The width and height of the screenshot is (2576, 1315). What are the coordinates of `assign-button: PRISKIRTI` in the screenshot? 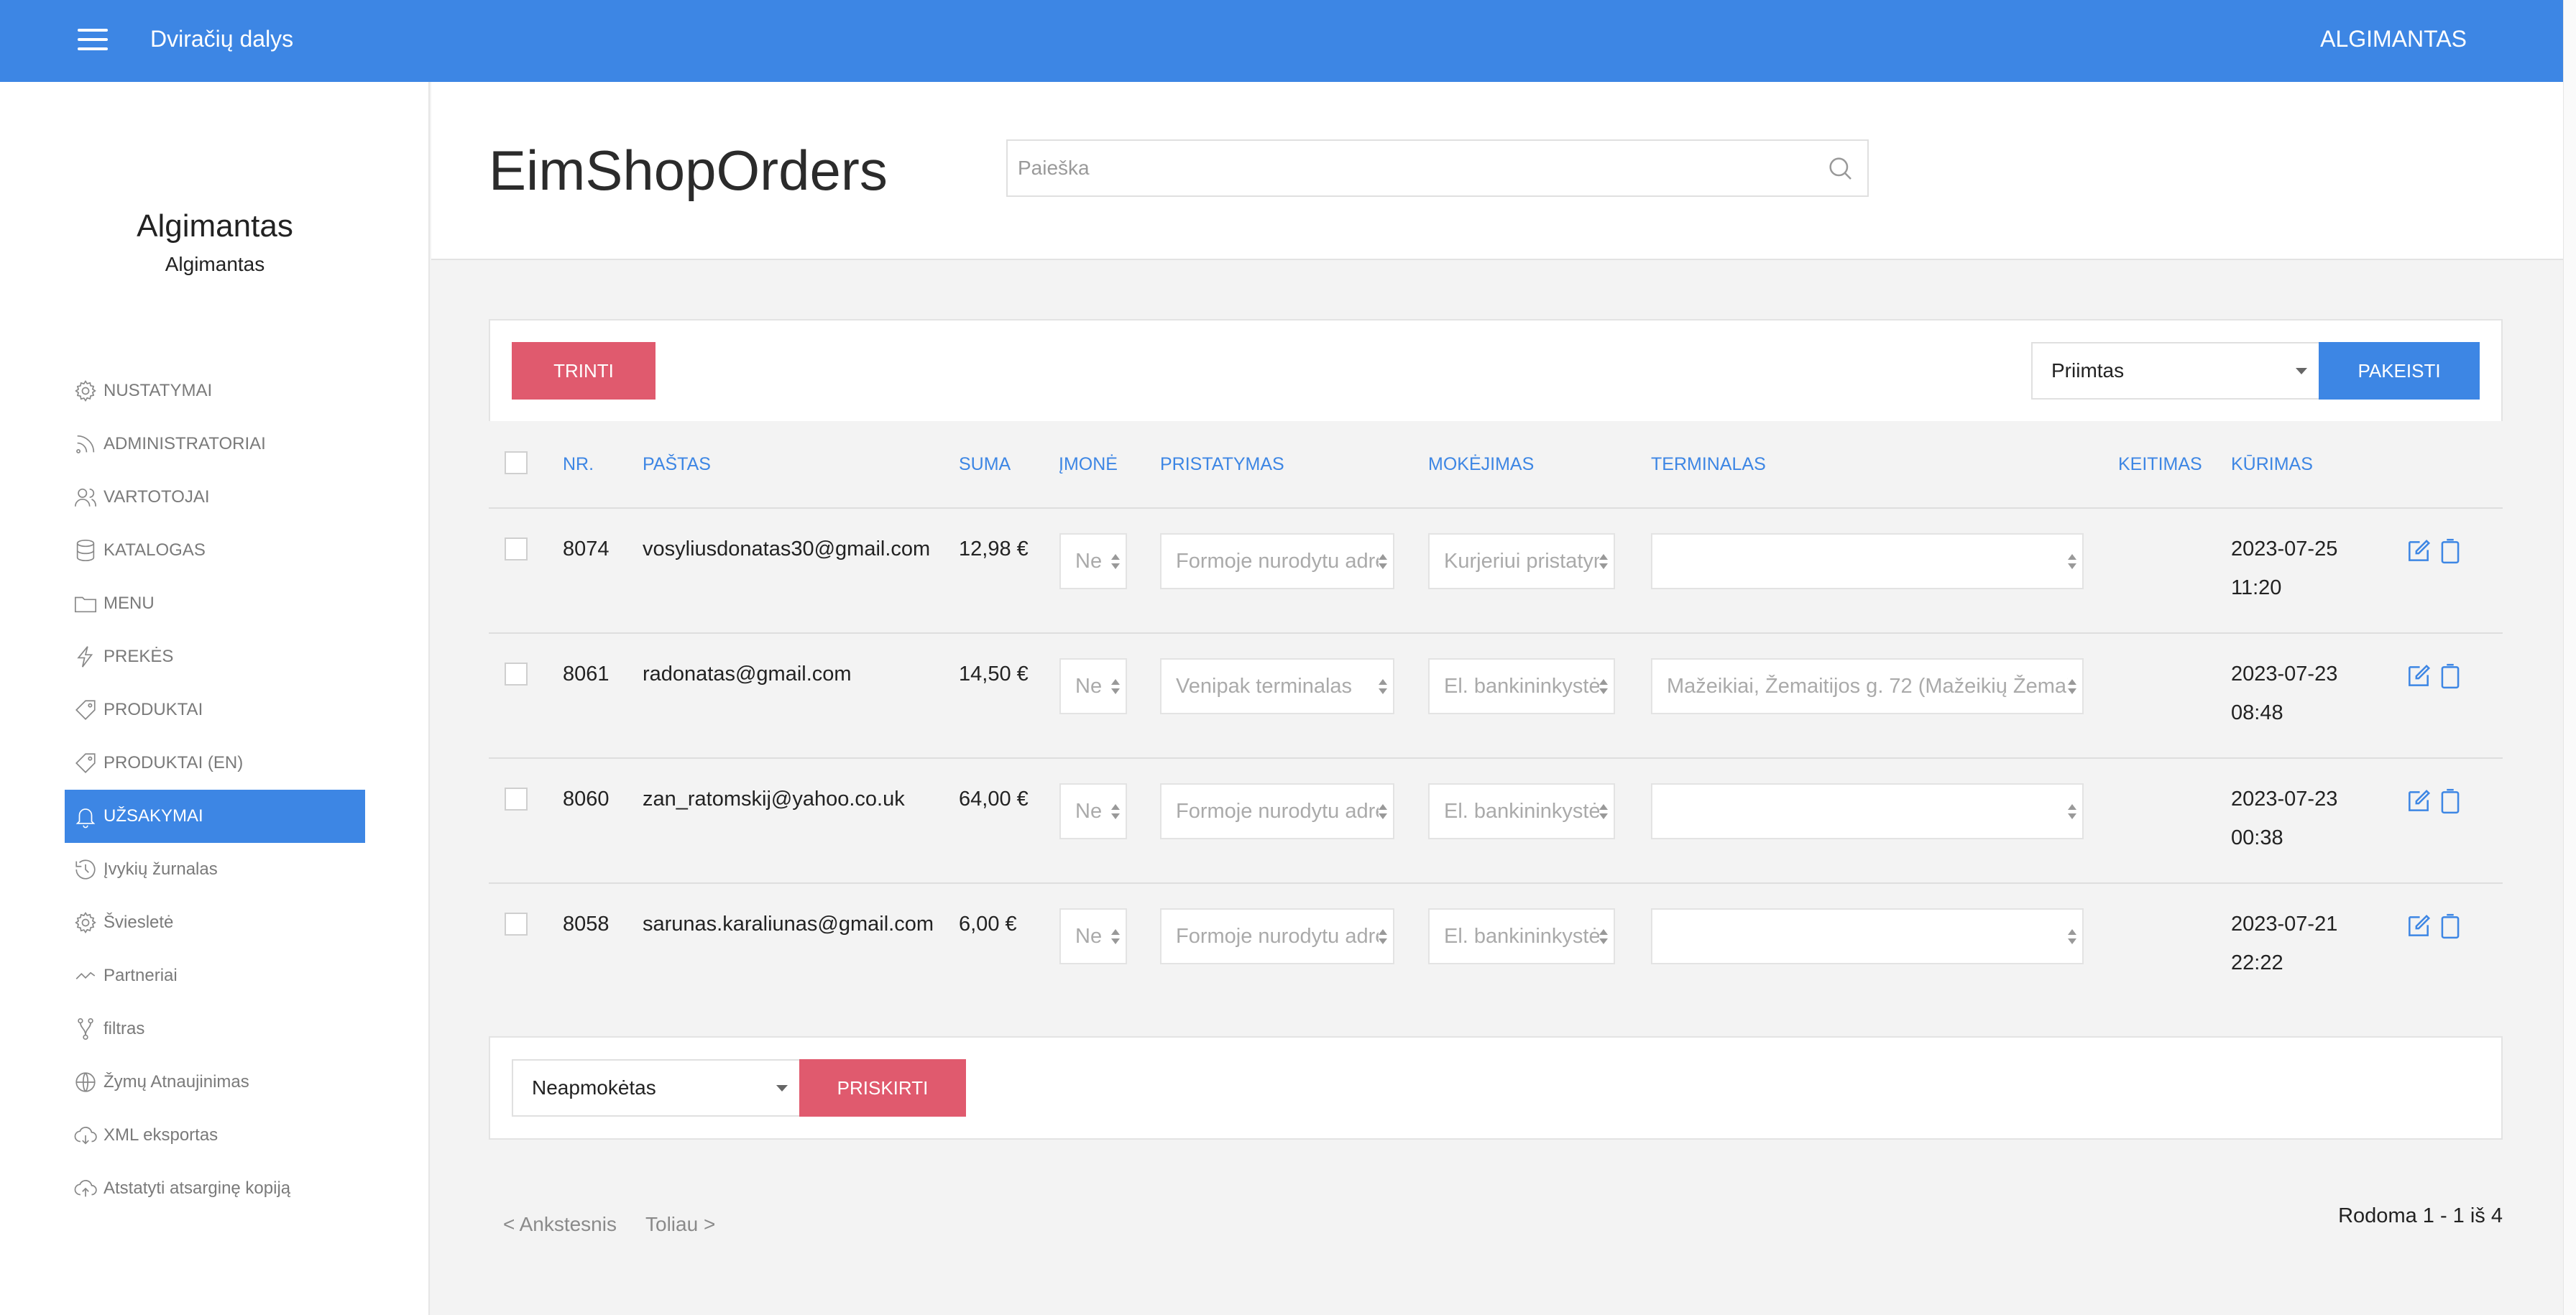 It's located at (882, 1088).